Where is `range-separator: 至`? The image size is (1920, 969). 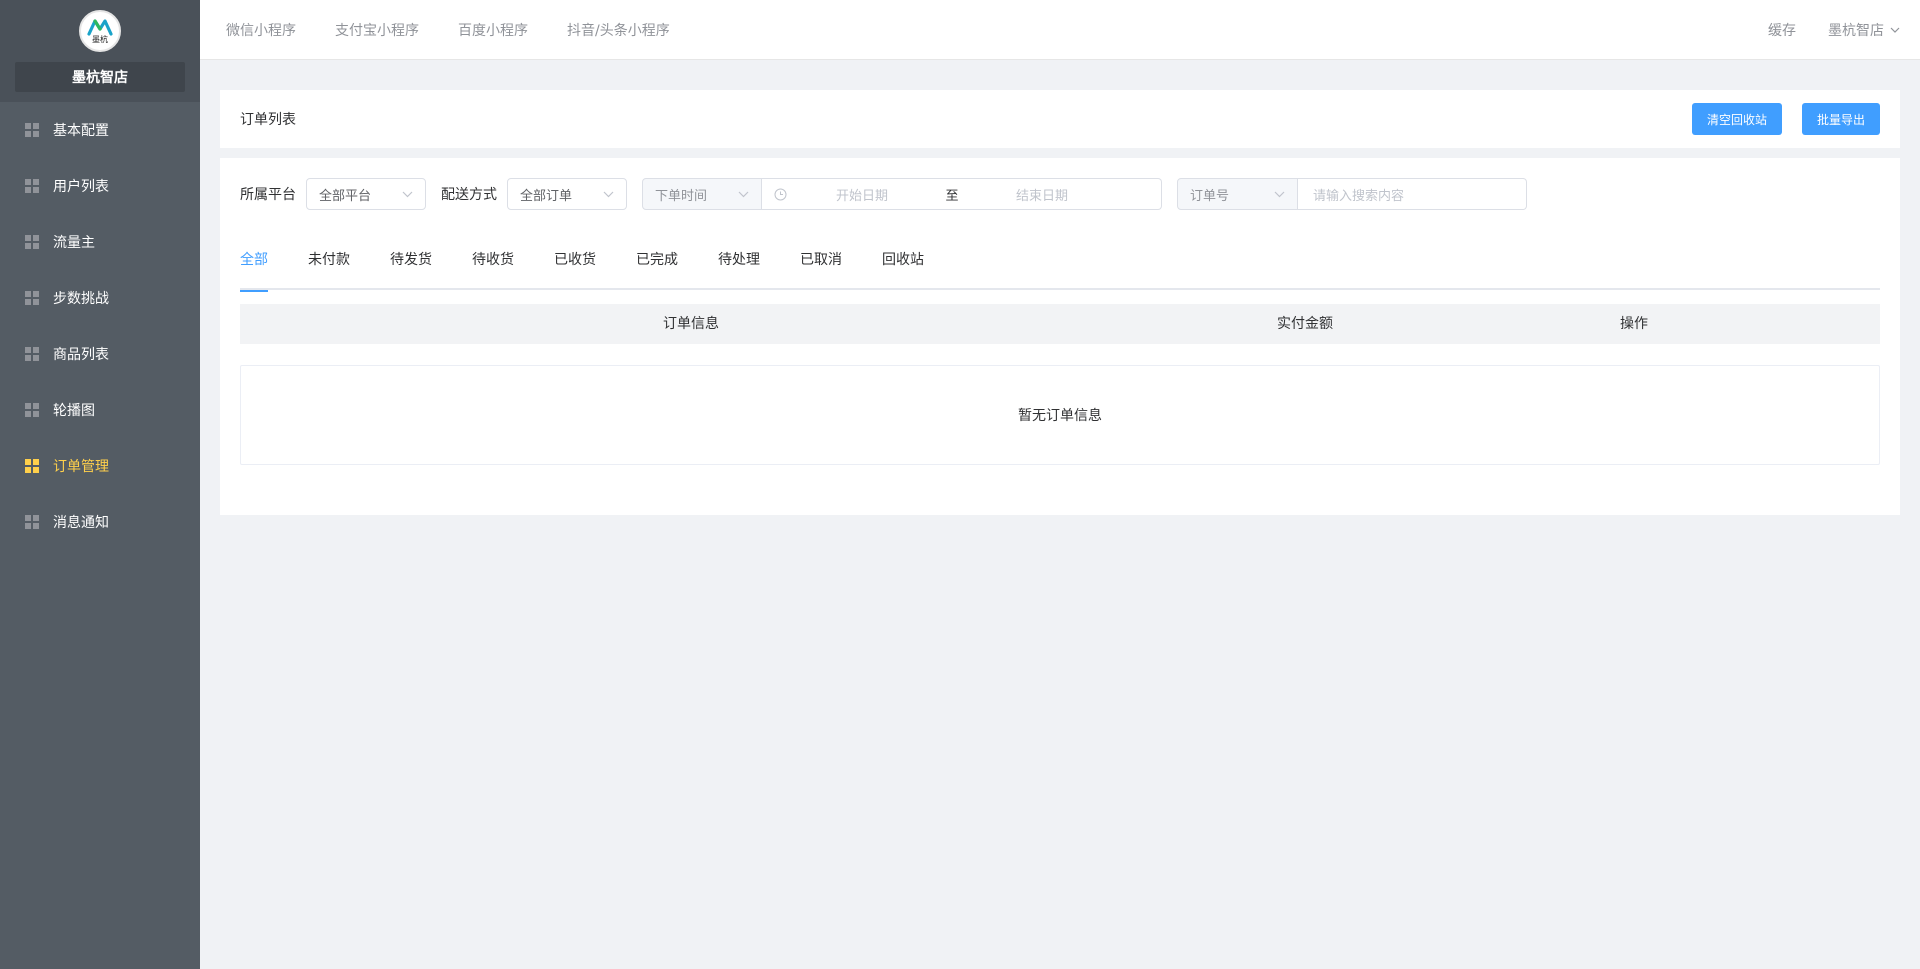
range-separator: 至 is located at coordinates (952, 196).